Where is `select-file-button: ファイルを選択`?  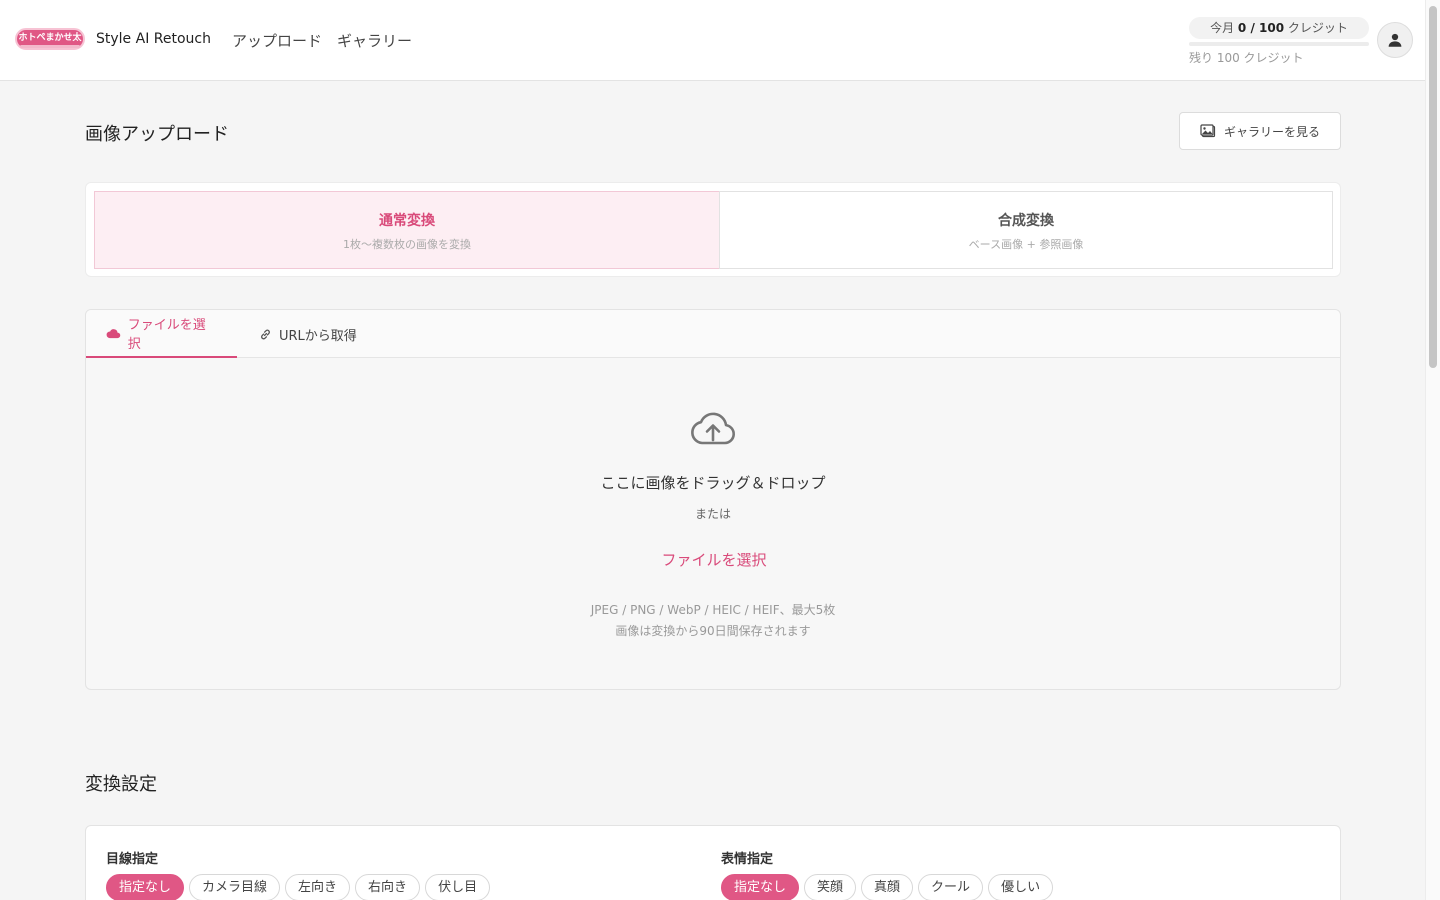
select-file-button: ファイルを選択 is located at coordinates (714, 559).